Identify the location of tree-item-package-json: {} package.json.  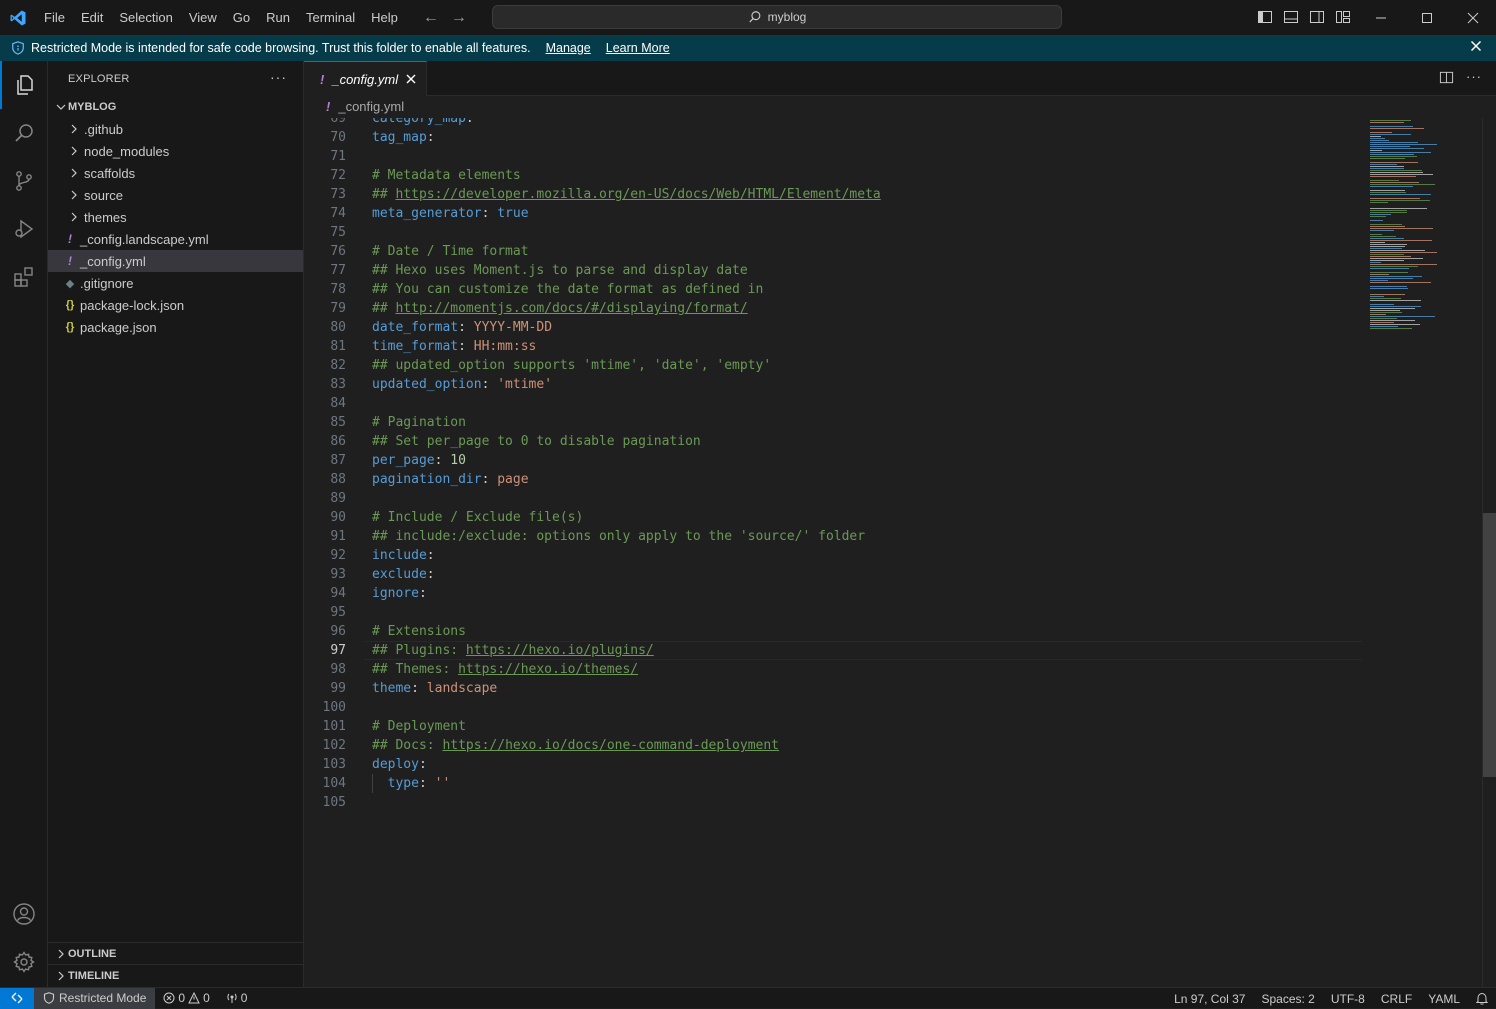
(175, 327).